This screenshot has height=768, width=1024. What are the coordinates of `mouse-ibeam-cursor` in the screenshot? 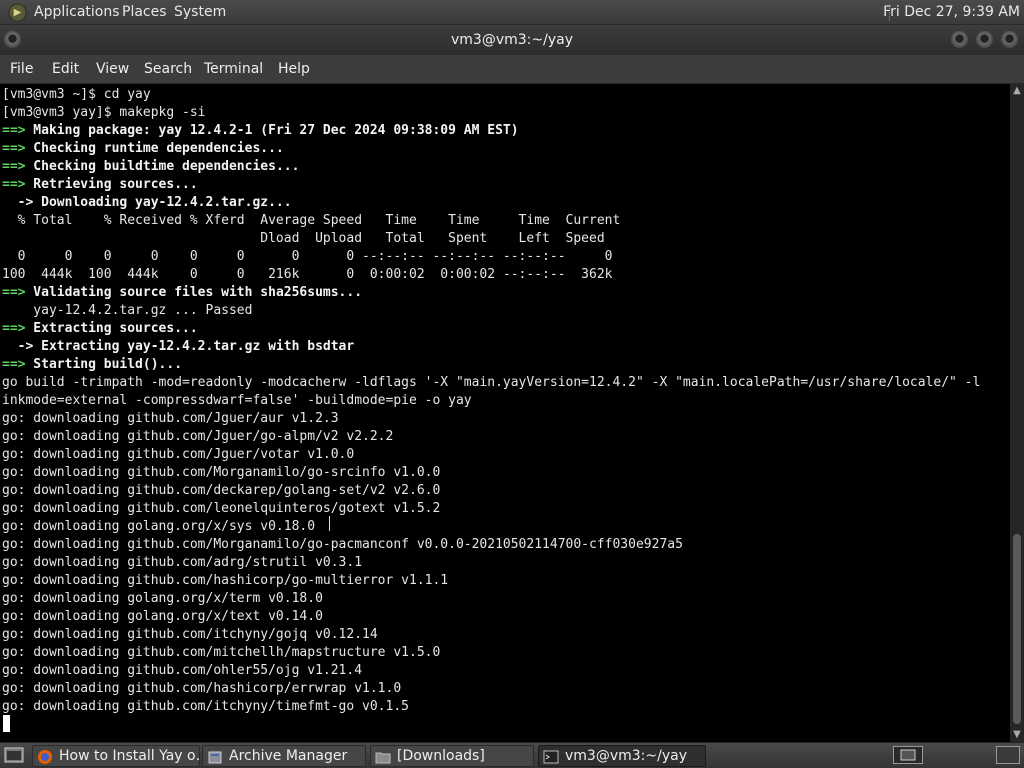 It's located at (329, 523).